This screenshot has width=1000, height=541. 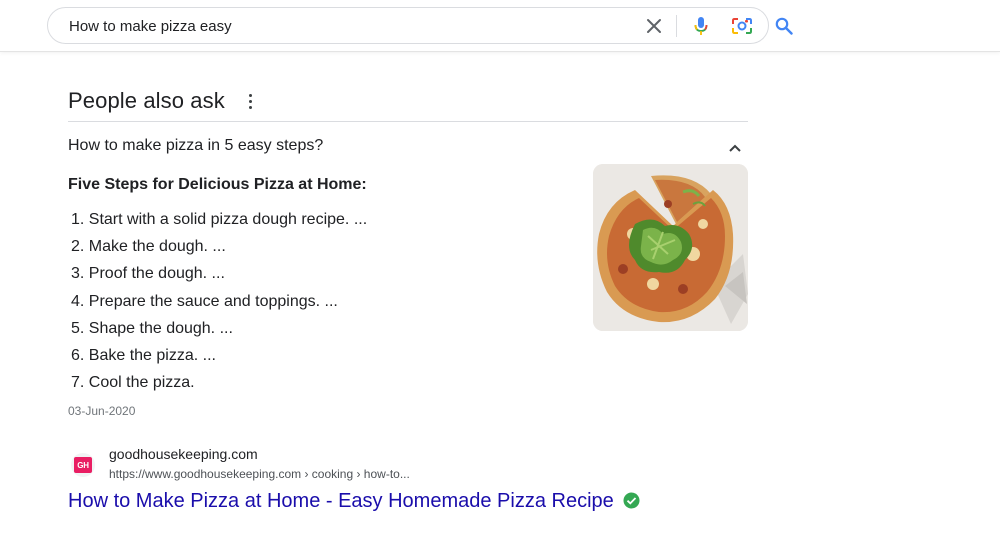 What do you see at coordinates (183, 454) in the screenshot?
I see `site-name: goodhousekeeping.com` at bounding box center [183, 454].